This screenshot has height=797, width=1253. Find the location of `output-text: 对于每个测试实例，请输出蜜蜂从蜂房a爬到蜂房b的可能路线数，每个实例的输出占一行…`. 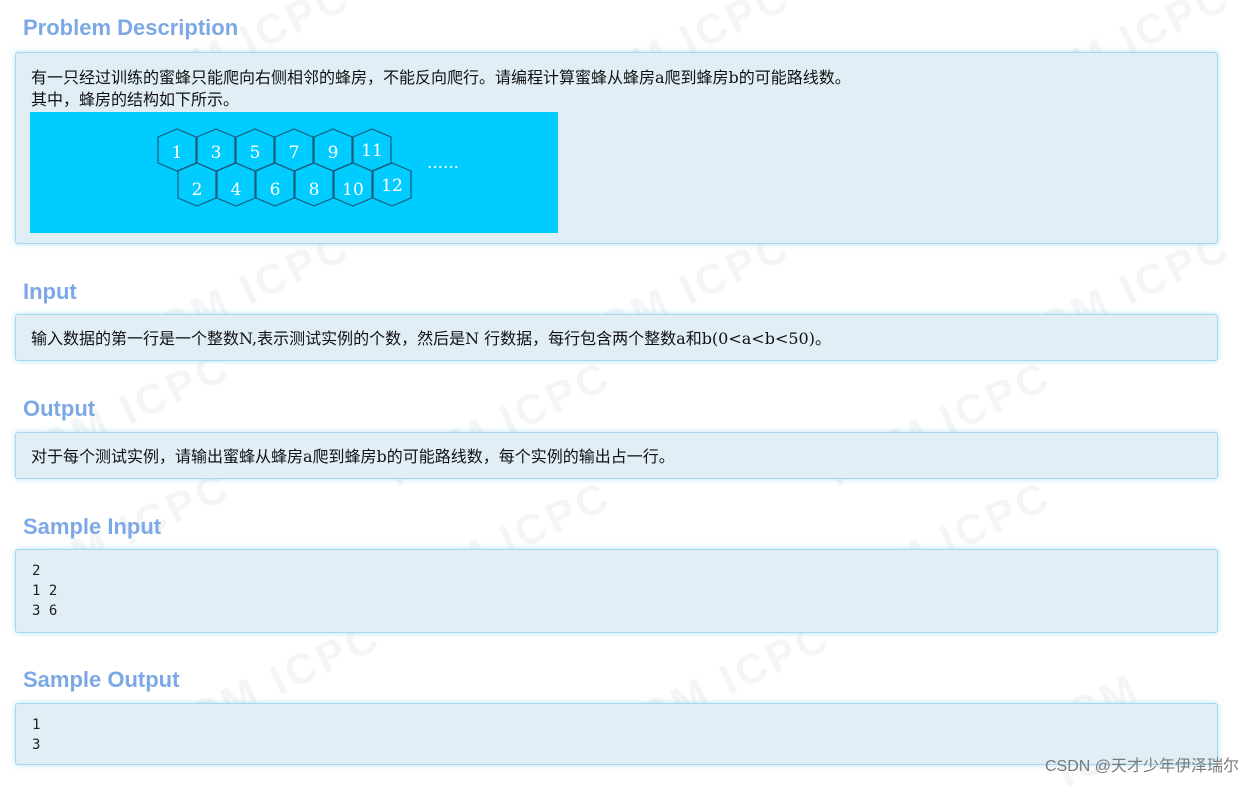

output-text: 对于每个测试实例，请输出蜜蜂从蜂房a爬到蜂房b的可能路线数，每个实例的输出占一行… is located at coordinates (353, 456).